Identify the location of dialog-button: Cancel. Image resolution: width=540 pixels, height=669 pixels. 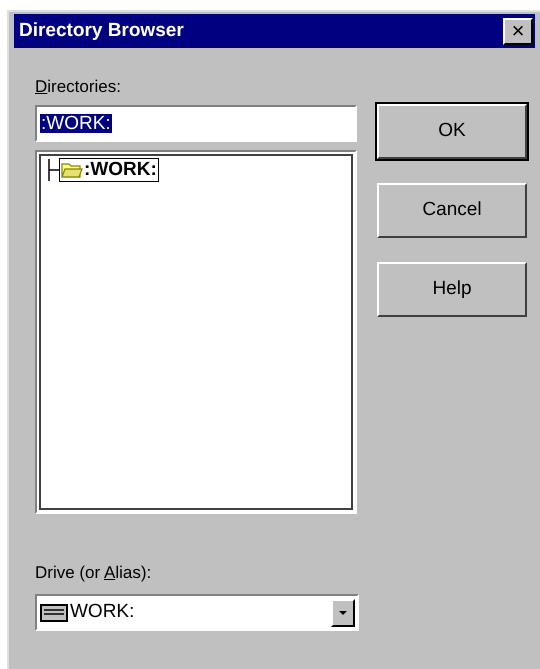
(452, 210).